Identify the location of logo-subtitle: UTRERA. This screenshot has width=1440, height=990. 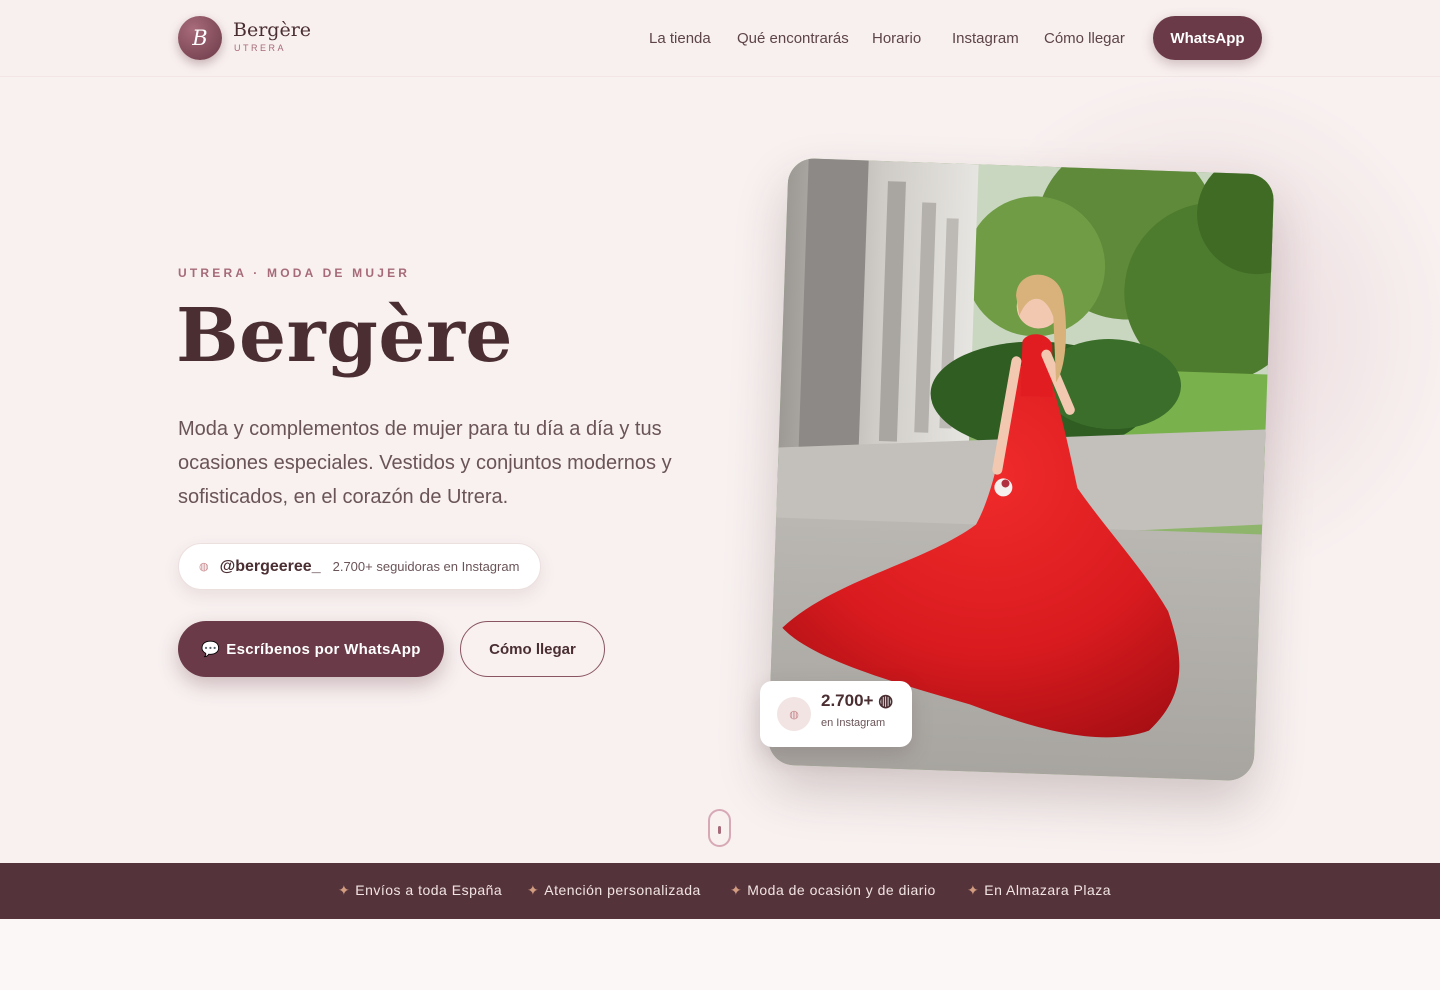
(260, 48).